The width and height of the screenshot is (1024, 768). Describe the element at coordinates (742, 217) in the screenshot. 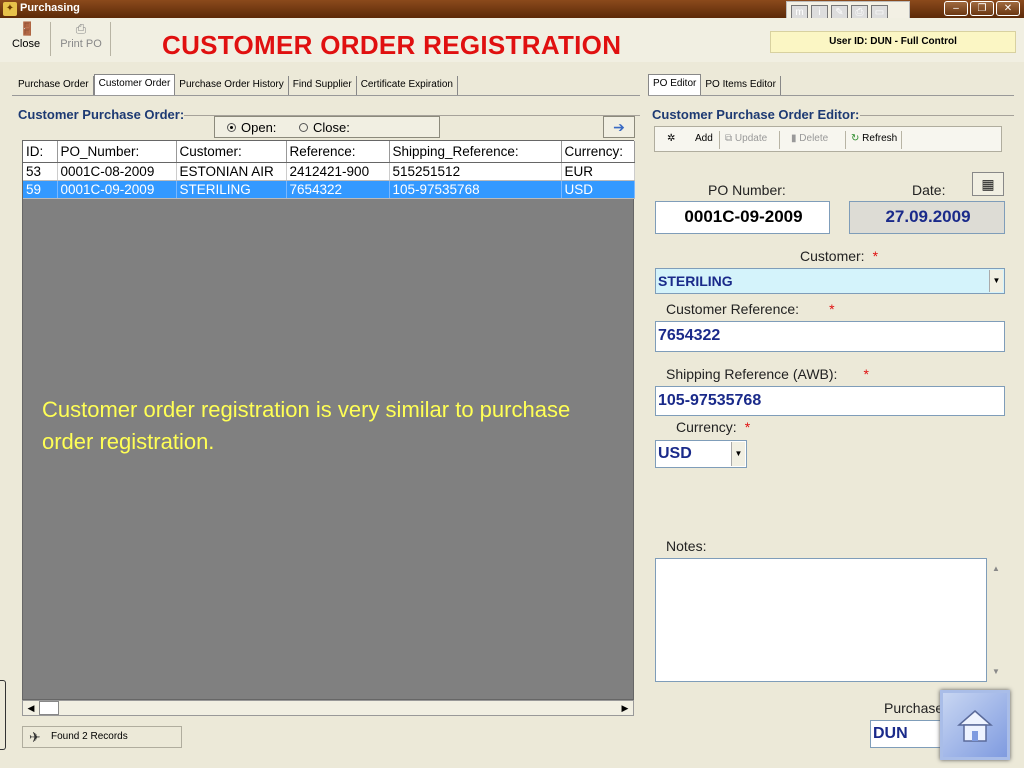

I see `po-number-field: 0001C-09-2009` at that location.